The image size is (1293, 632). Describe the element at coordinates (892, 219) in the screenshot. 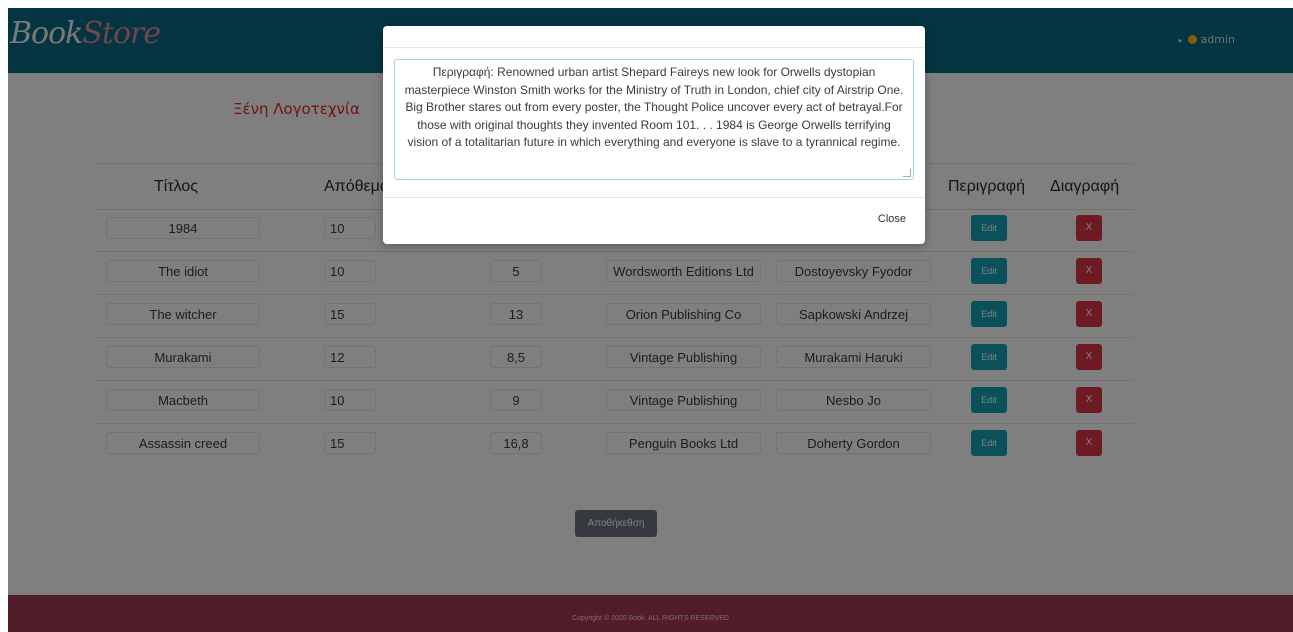

I see `close-button: Close` at that location.